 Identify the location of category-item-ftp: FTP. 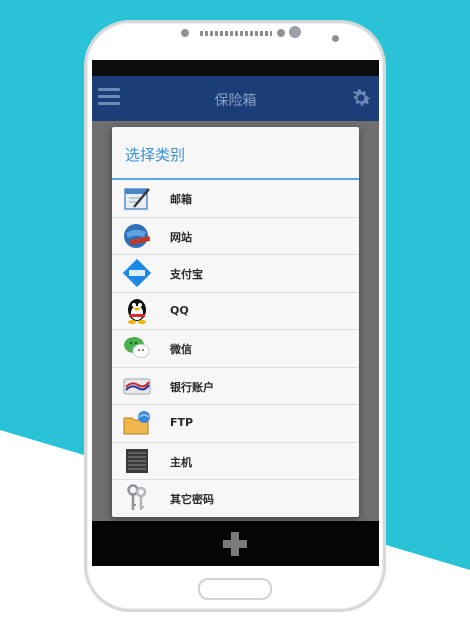
(235, 424).